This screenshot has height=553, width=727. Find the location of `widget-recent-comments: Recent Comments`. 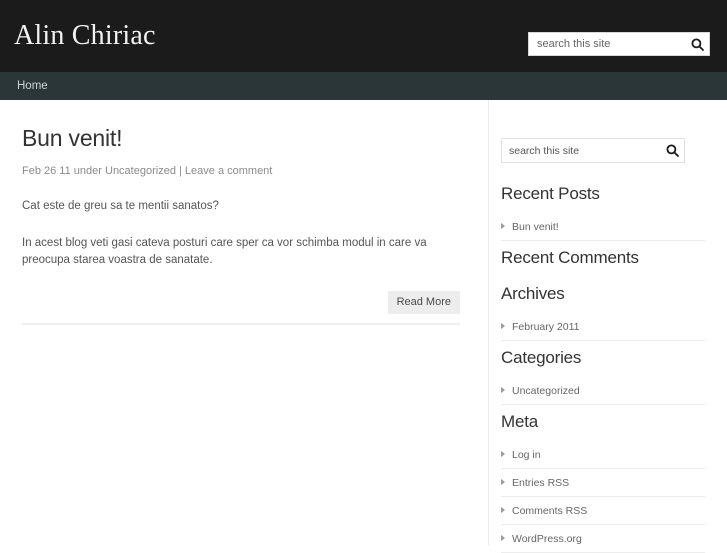

widget-recent-comments: Recent Comments is located at coordinates (603, 259).